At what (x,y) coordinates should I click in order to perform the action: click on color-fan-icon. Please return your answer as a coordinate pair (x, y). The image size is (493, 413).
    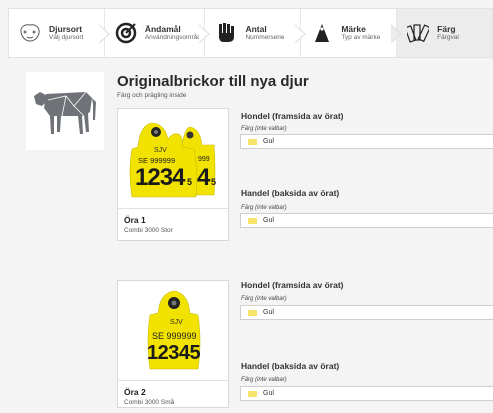
    Looking at the image, I should click on (418, 33).